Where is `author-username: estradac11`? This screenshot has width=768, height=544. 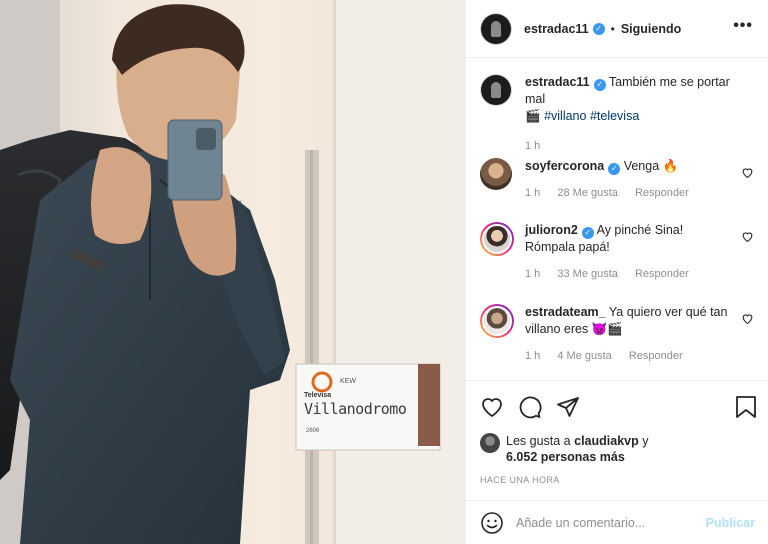
author-username: estradac11 is located at coordinates (556, 29).